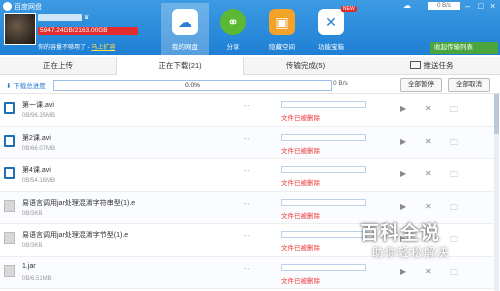 This screenshot has height=291, width=500. I want to click on tab-completed: 传输完成(5), so click(305, 65).